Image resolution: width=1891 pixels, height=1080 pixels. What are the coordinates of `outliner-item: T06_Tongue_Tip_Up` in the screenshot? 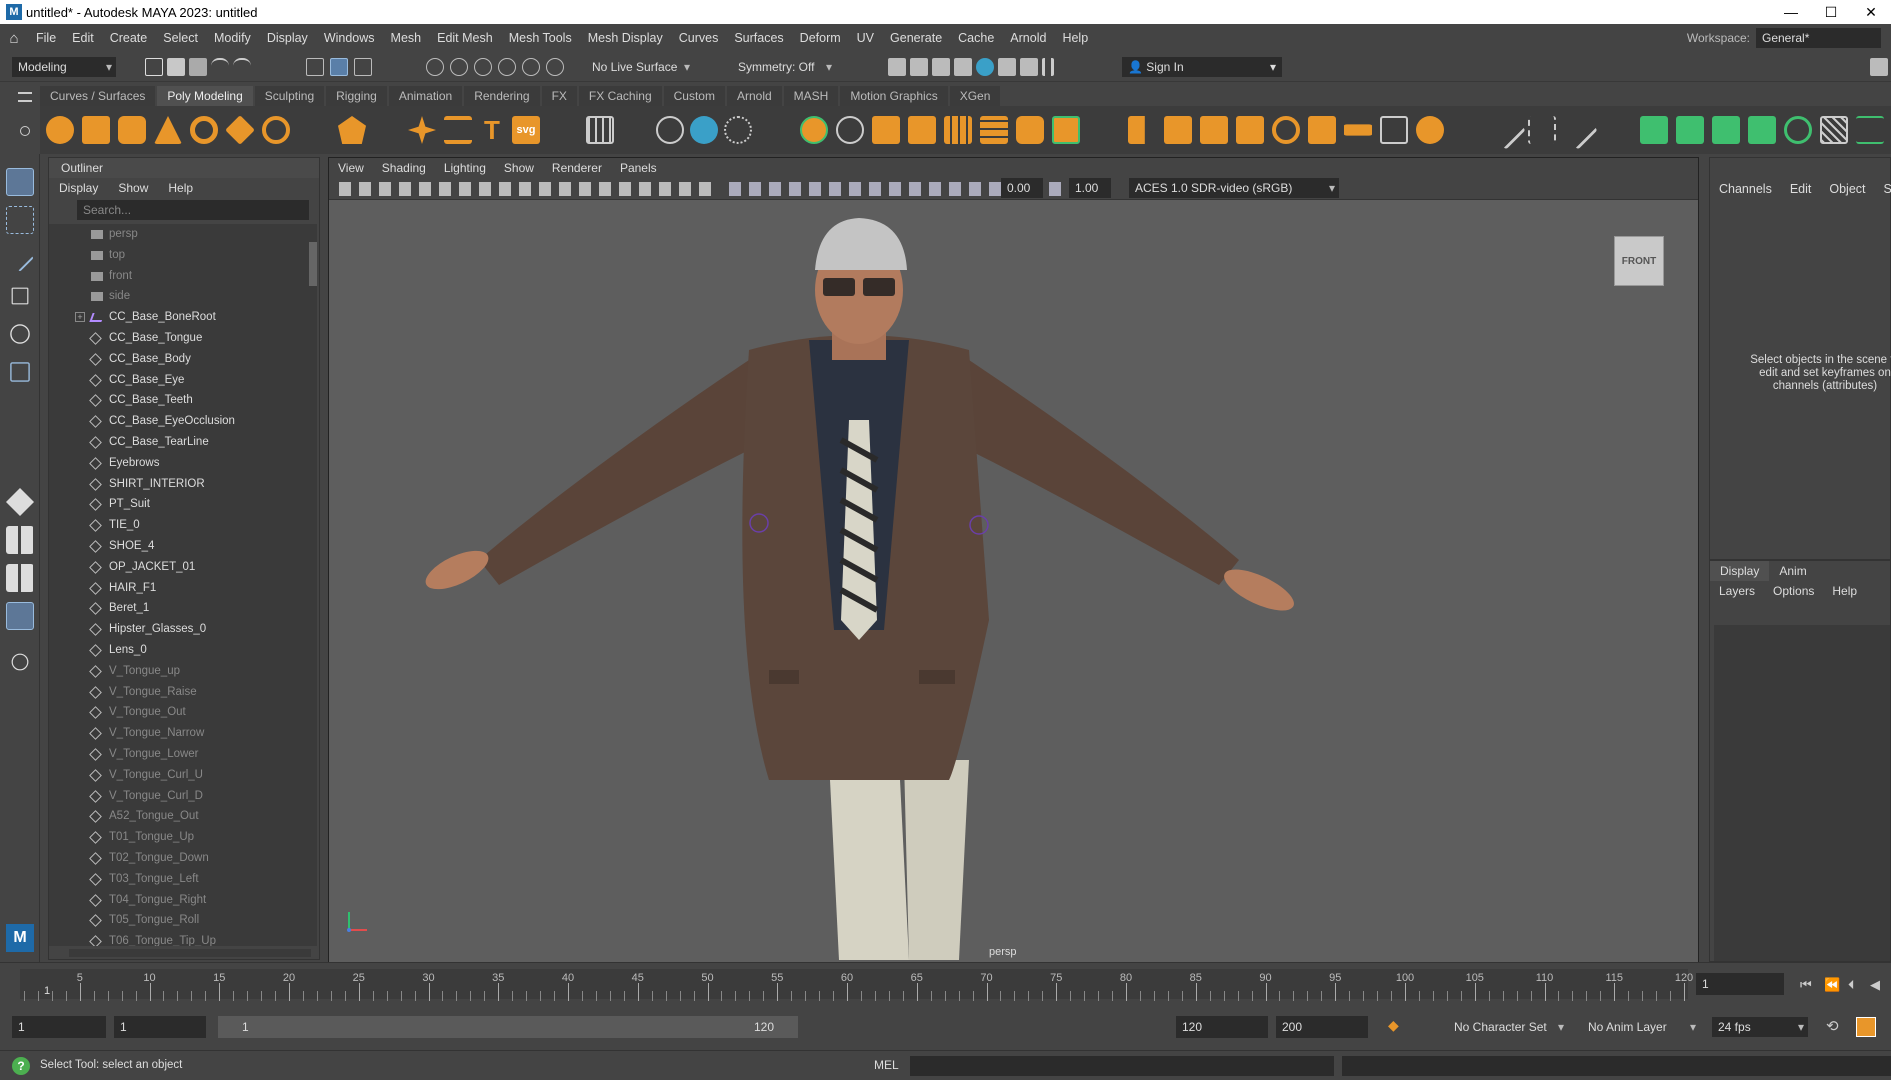 It's located at (179, 938).